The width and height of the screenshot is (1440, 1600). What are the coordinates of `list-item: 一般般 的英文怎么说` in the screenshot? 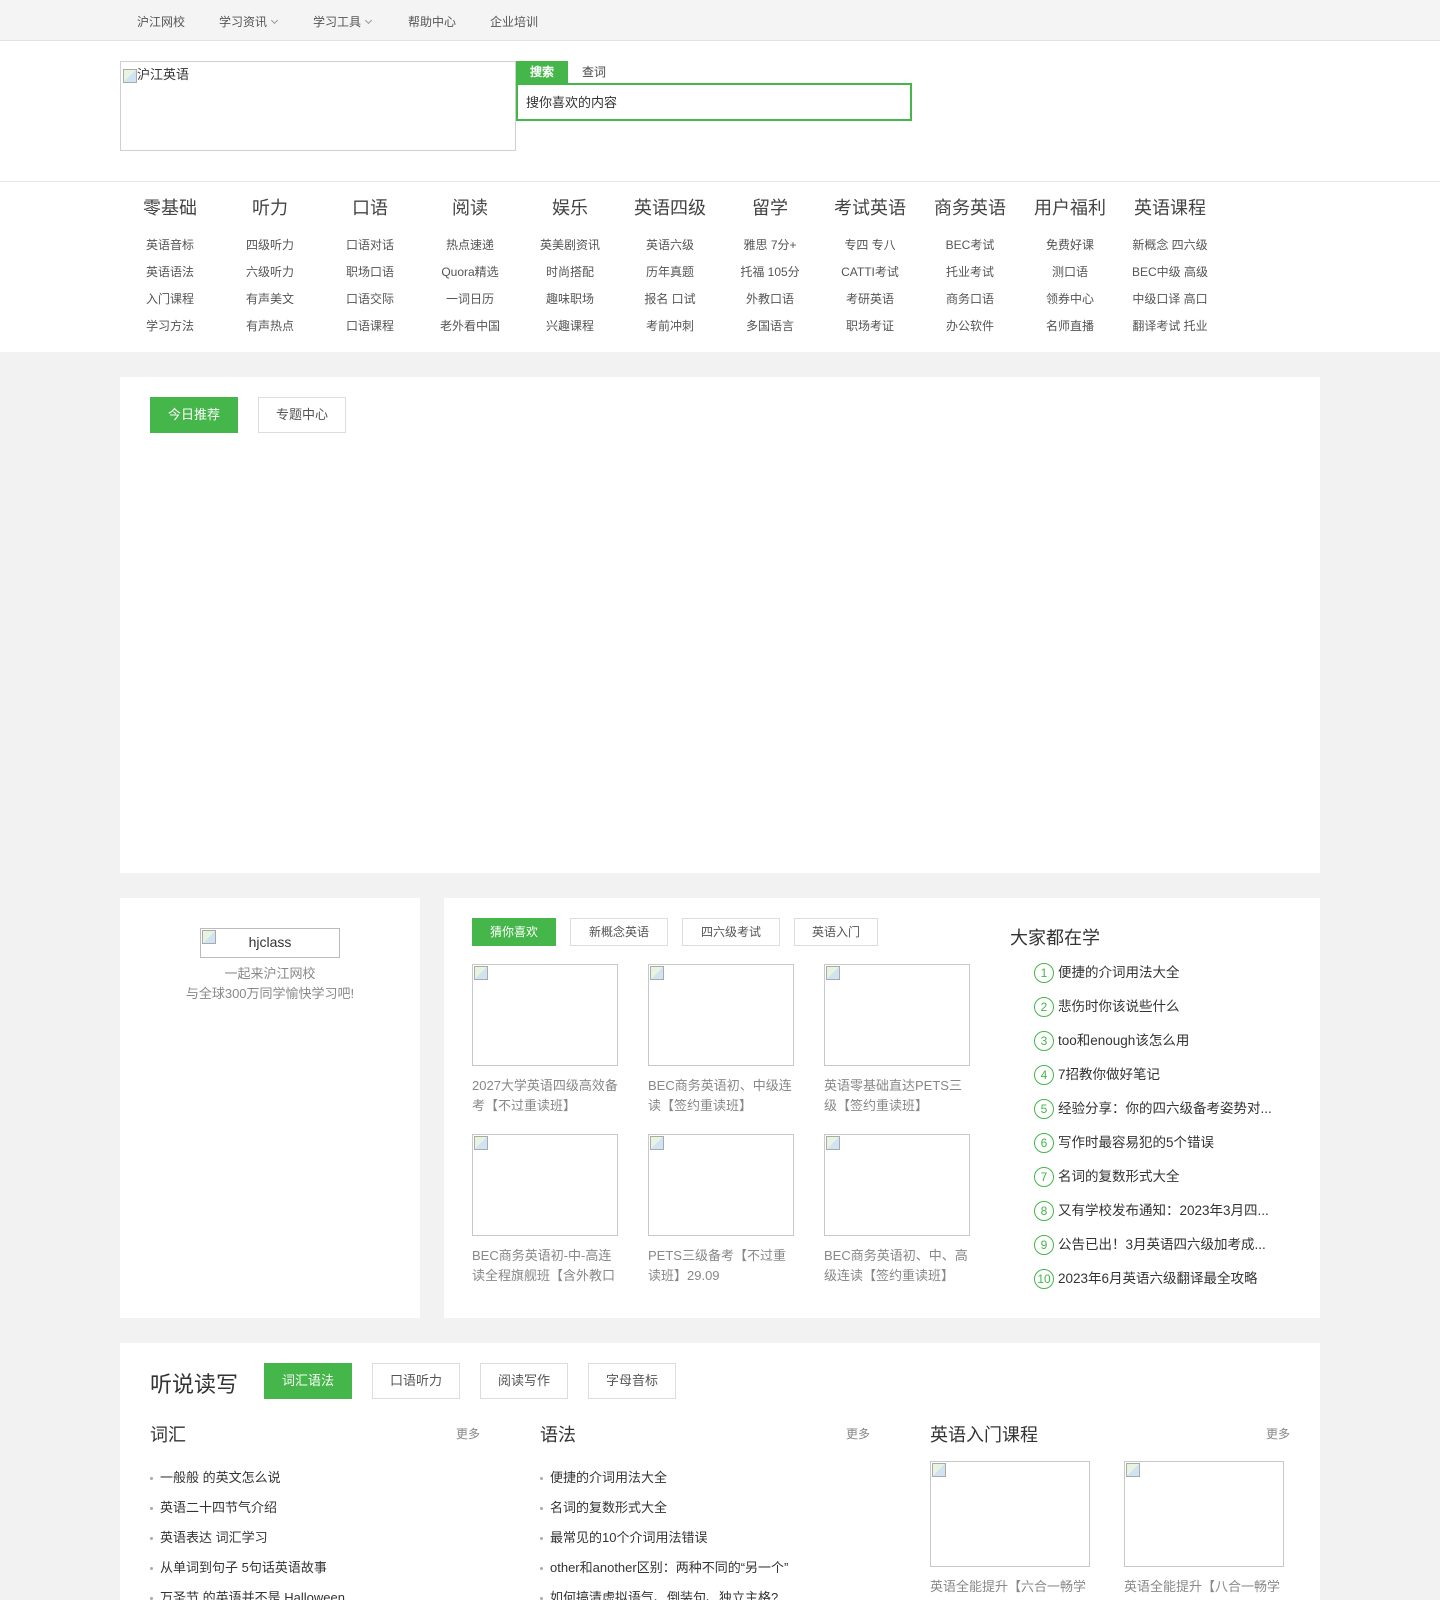 It's located at (247, 1482).